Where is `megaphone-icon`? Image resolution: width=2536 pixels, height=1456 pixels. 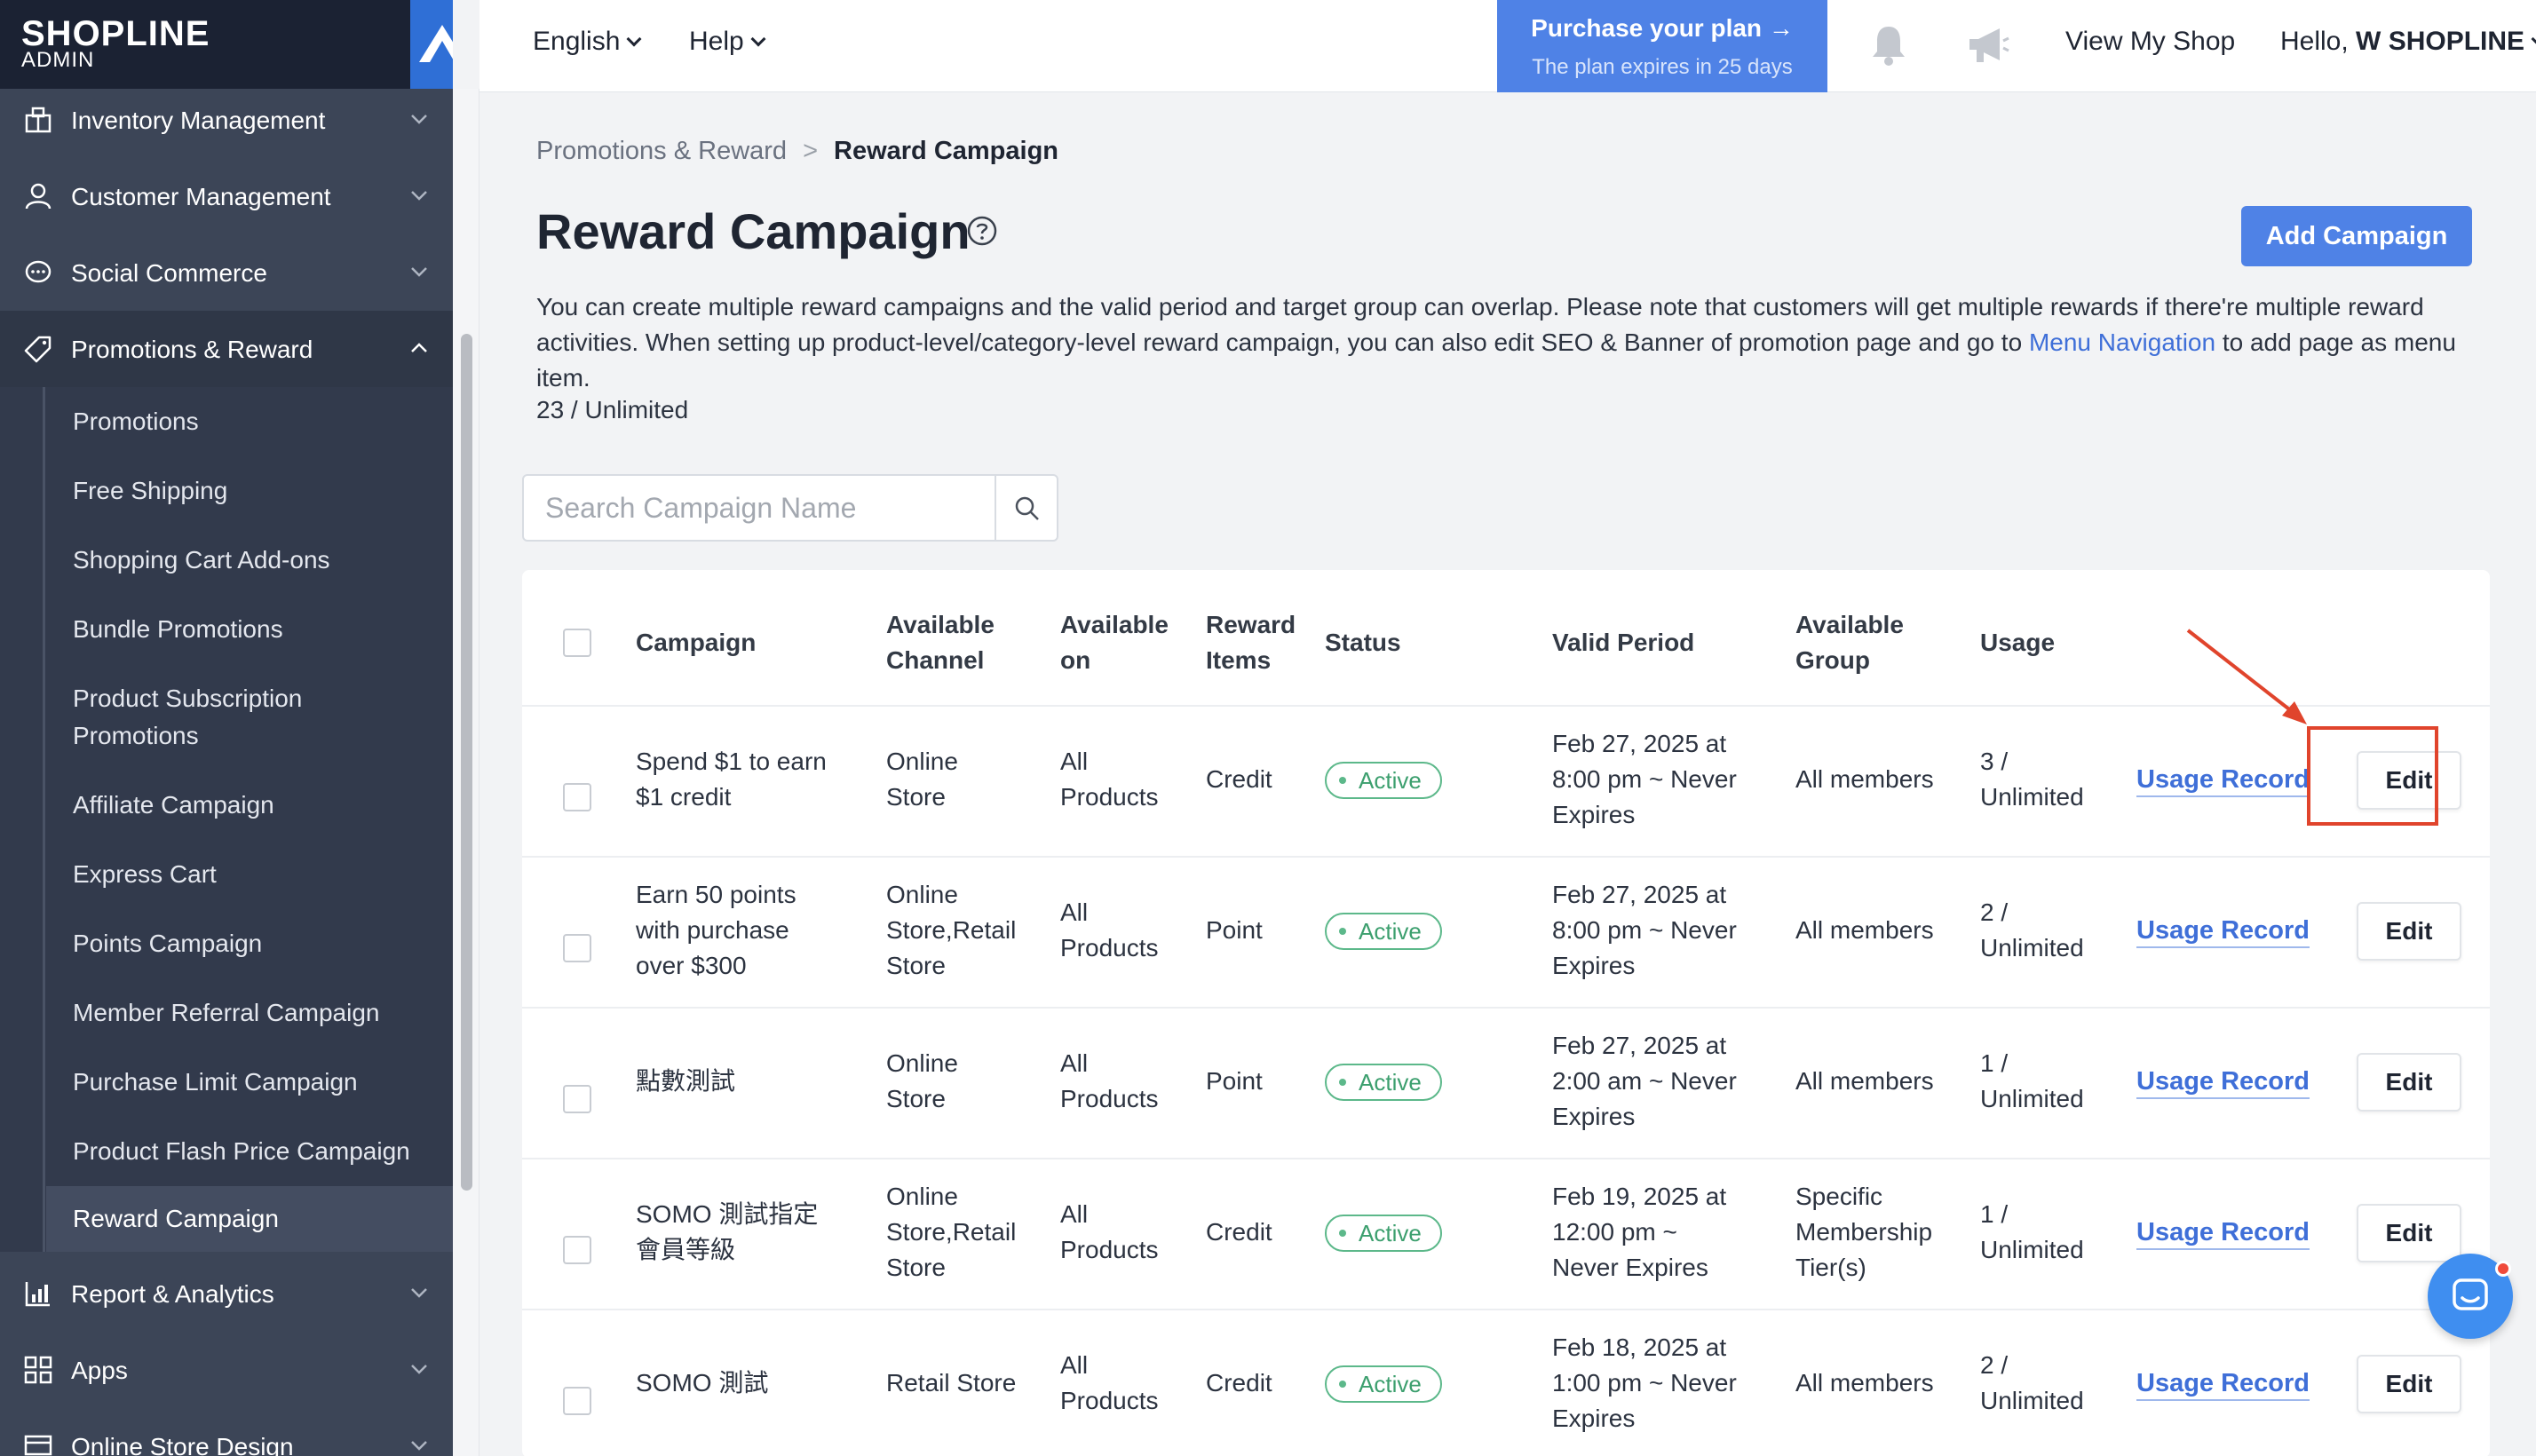 megaphone-icon is located at coordinates (1988, 45).